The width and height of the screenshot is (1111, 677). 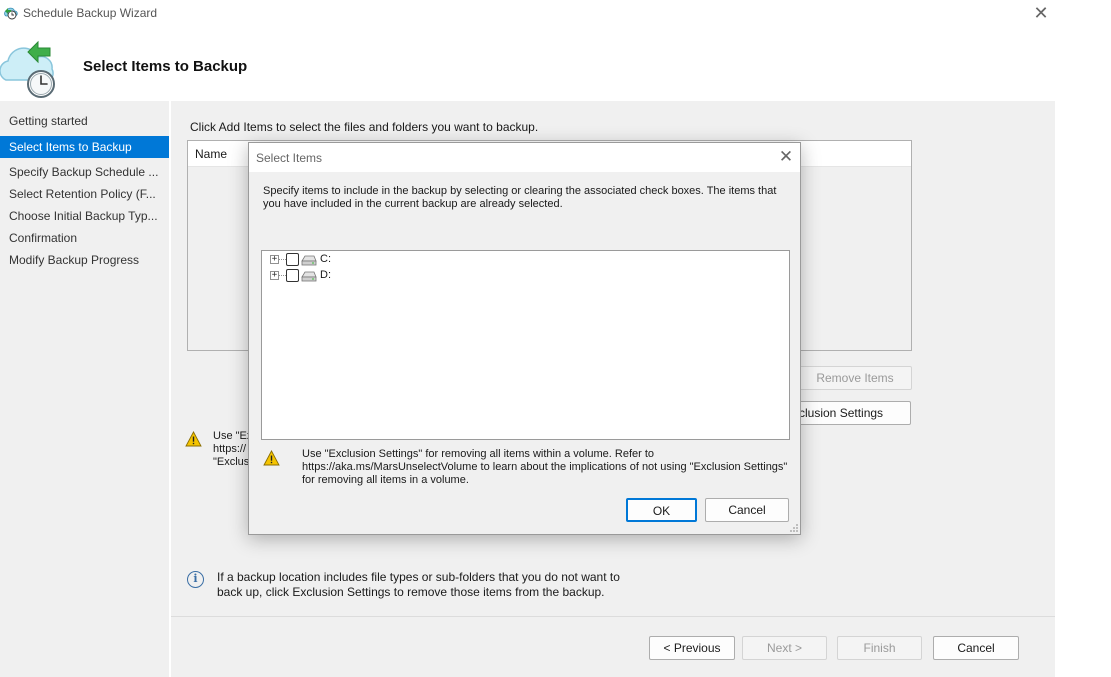 I want to click on title-bar: Schedule Backup Wizard ✕, so click(x=555, y=13).